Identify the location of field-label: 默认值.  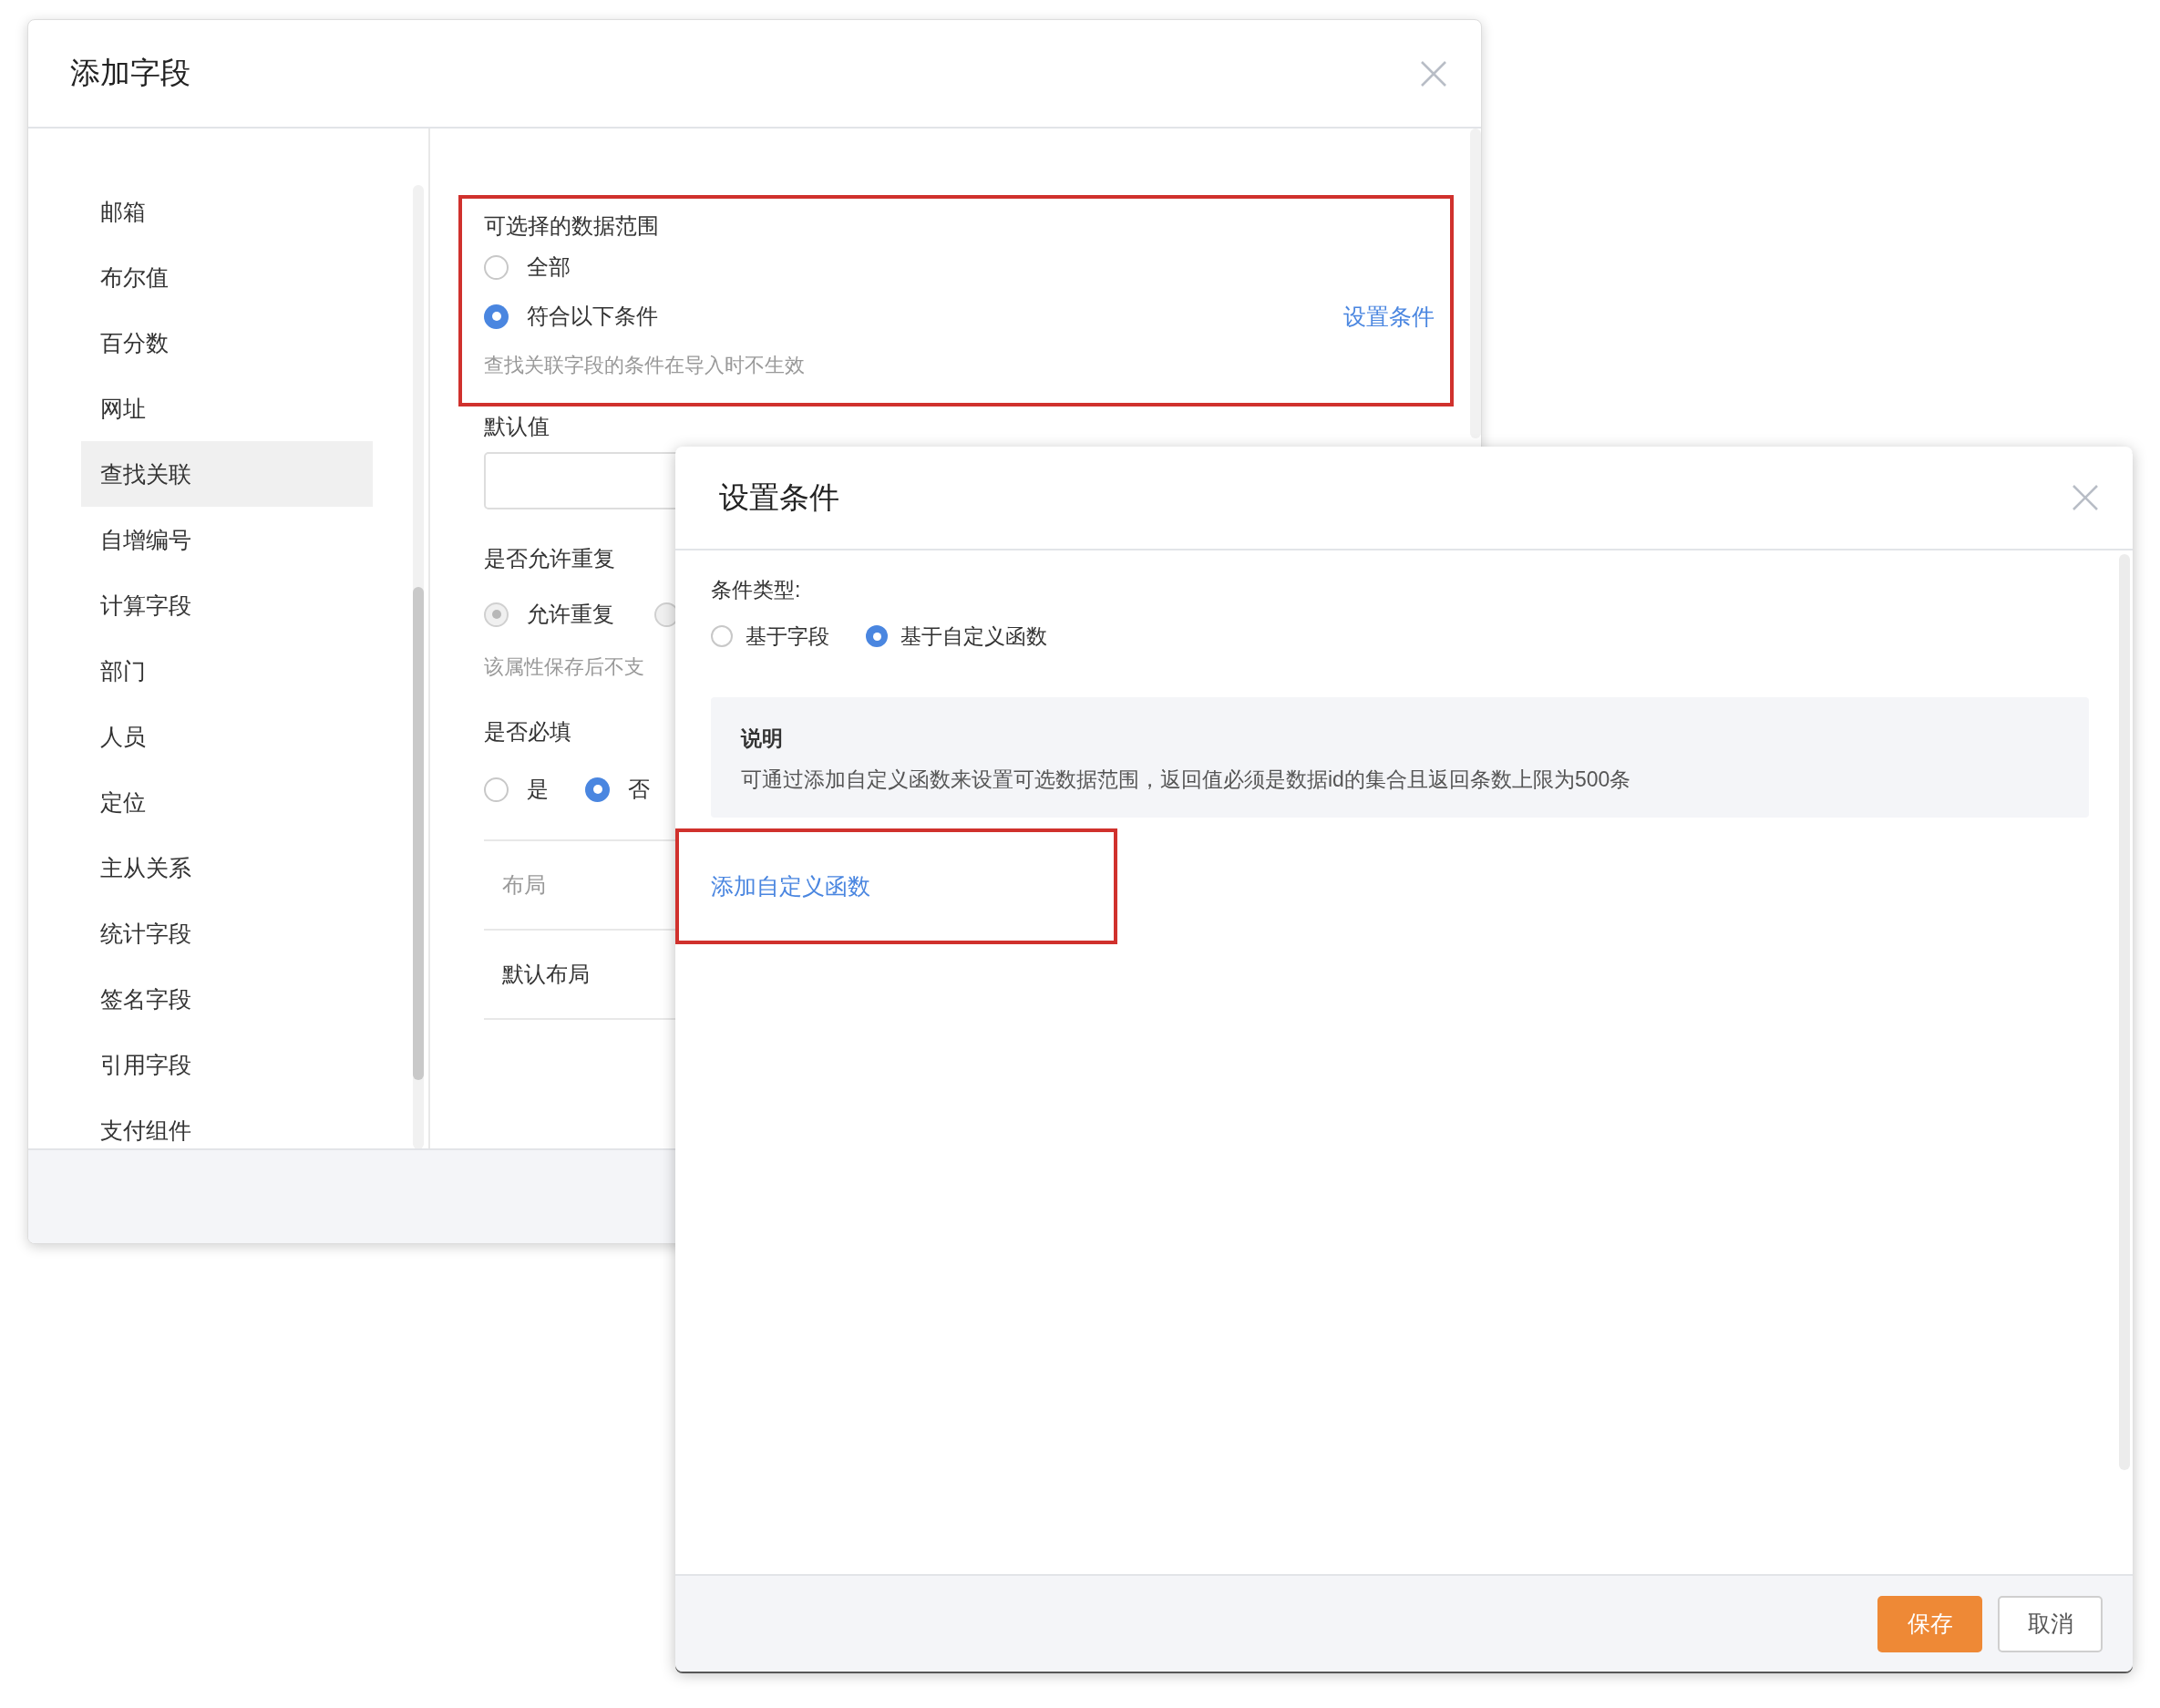
(517, 426).